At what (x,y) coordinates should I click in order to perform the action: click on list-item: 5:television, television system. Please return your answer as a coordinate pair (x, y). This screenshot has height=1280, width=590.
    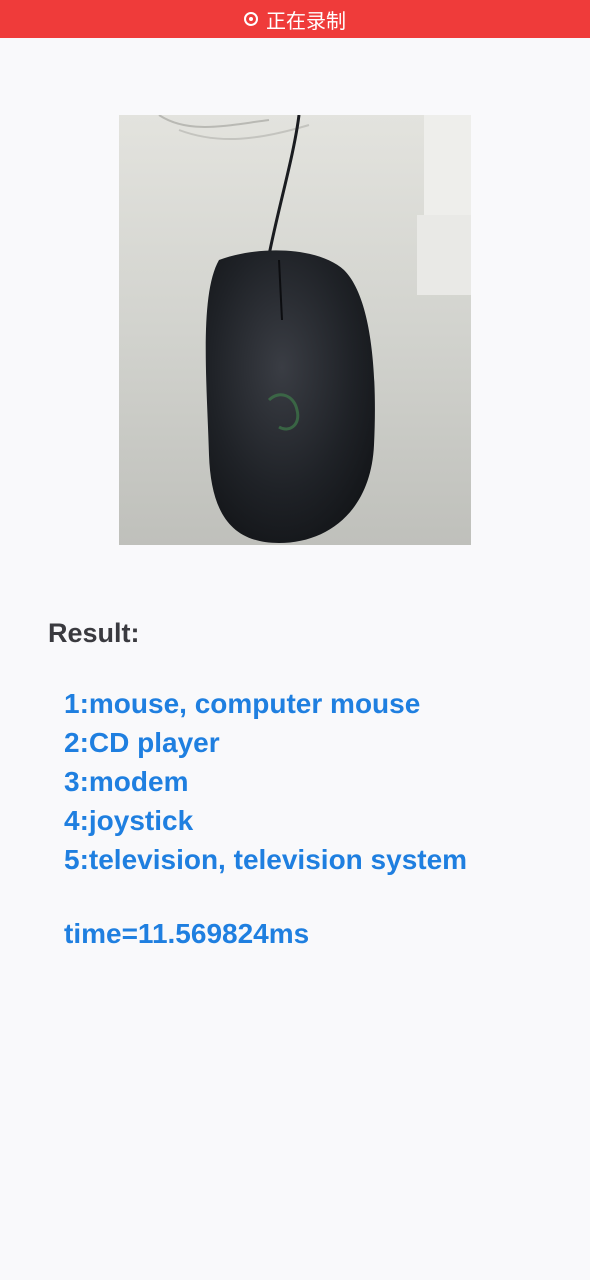
    Looking at the image, I should click on (266, 859).